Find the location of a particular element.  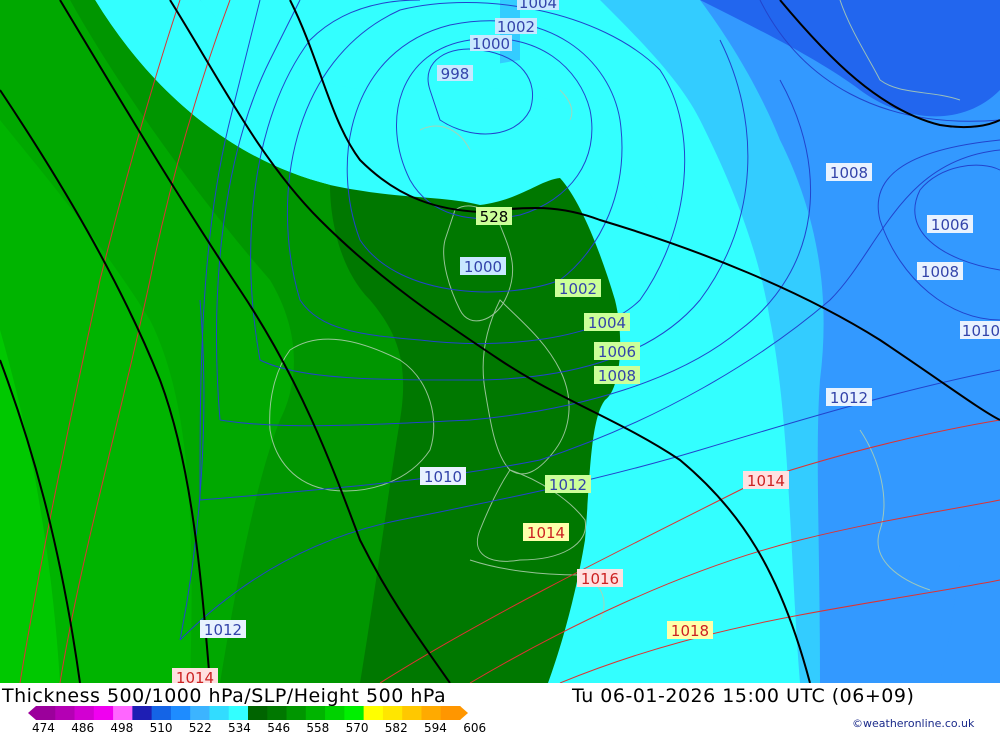

height-label: 528 is located at coordinates (494, 217).